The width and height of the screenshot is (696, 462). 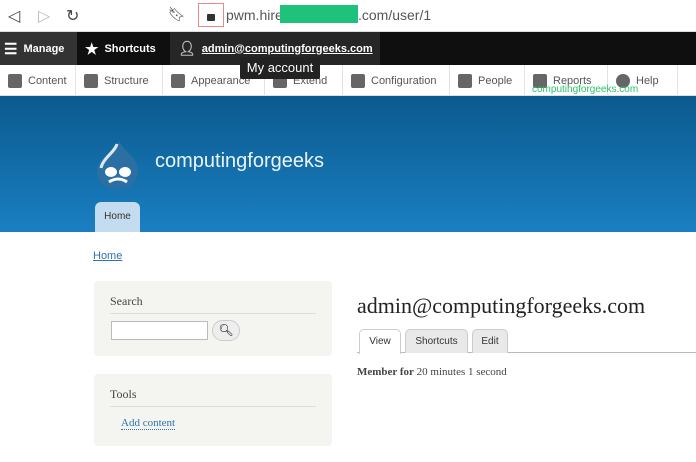 I want to click on bookmark-icon: 🔖︎, so click(x=177, y=14).